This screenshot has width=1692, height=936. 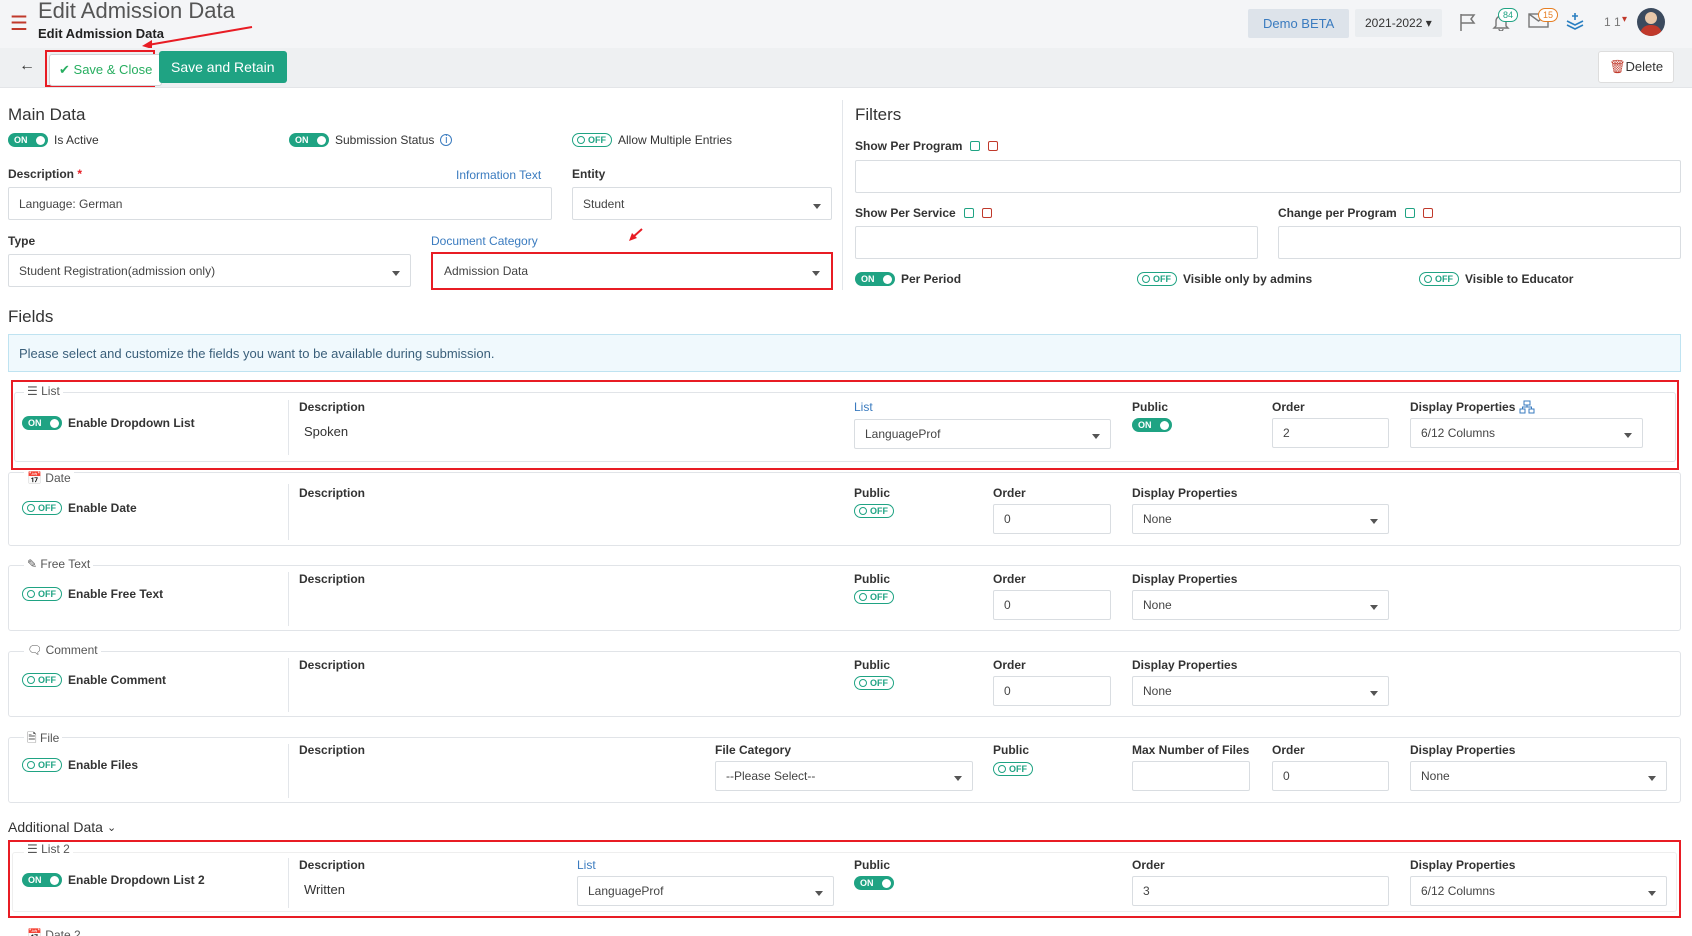 I want to click on information-text-link: Information Text, so click(x=498, y=175).